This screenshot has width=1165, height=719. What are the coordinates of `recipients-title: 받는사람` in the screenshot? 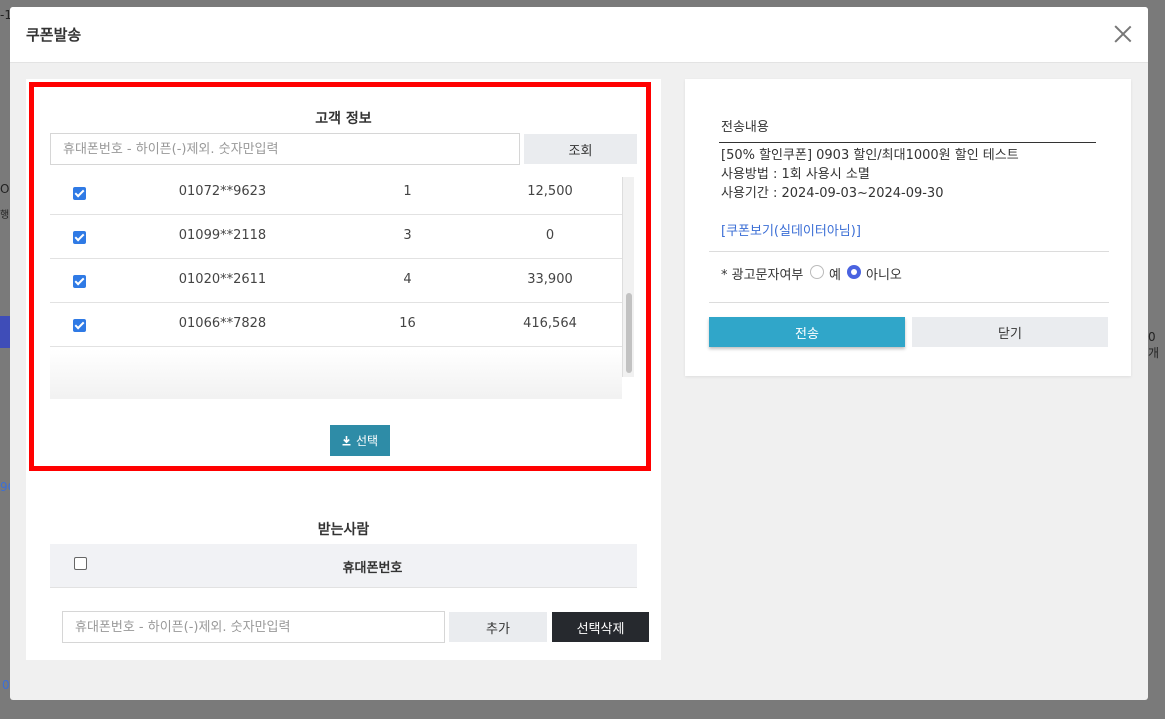 It's located at (343, 530).